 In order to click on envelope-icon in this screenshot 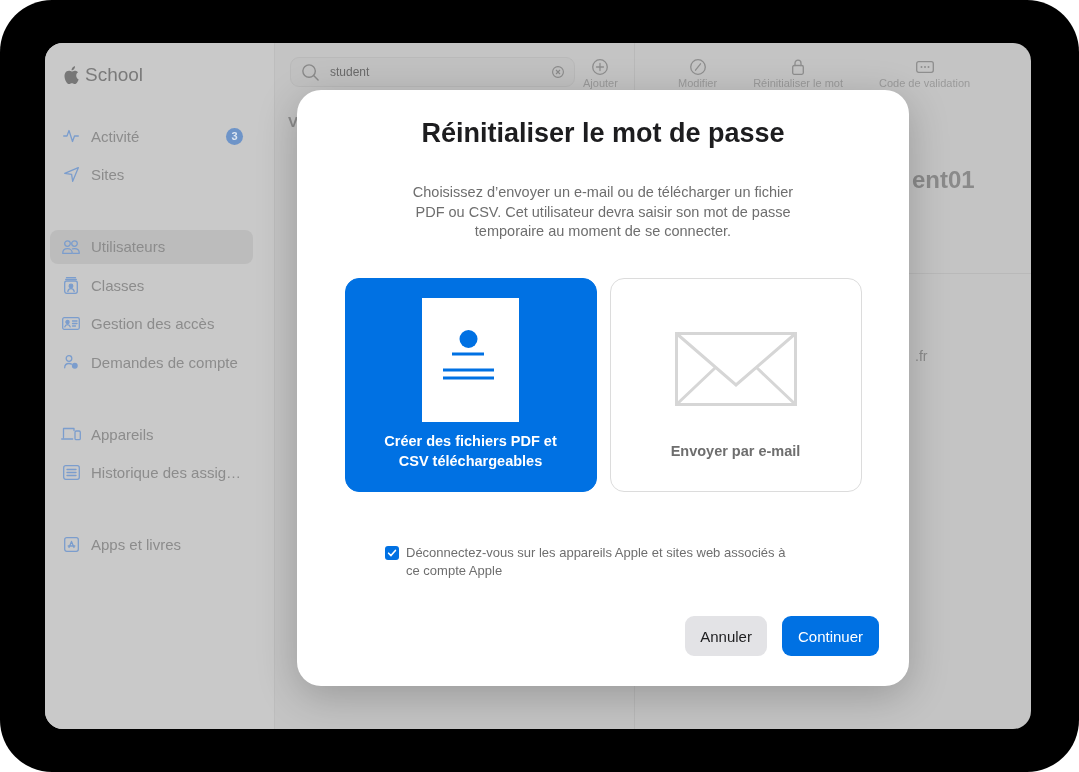, I will do `click(735, 368)`.